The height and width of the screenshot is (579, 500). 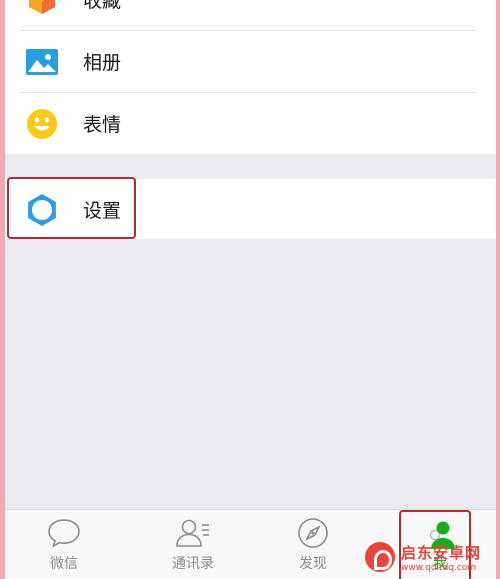 What do you see at coordinates (441, 552) in the screenshot?
I see `watermark-title: 启东安卓网` at bounding box center [441, 552].